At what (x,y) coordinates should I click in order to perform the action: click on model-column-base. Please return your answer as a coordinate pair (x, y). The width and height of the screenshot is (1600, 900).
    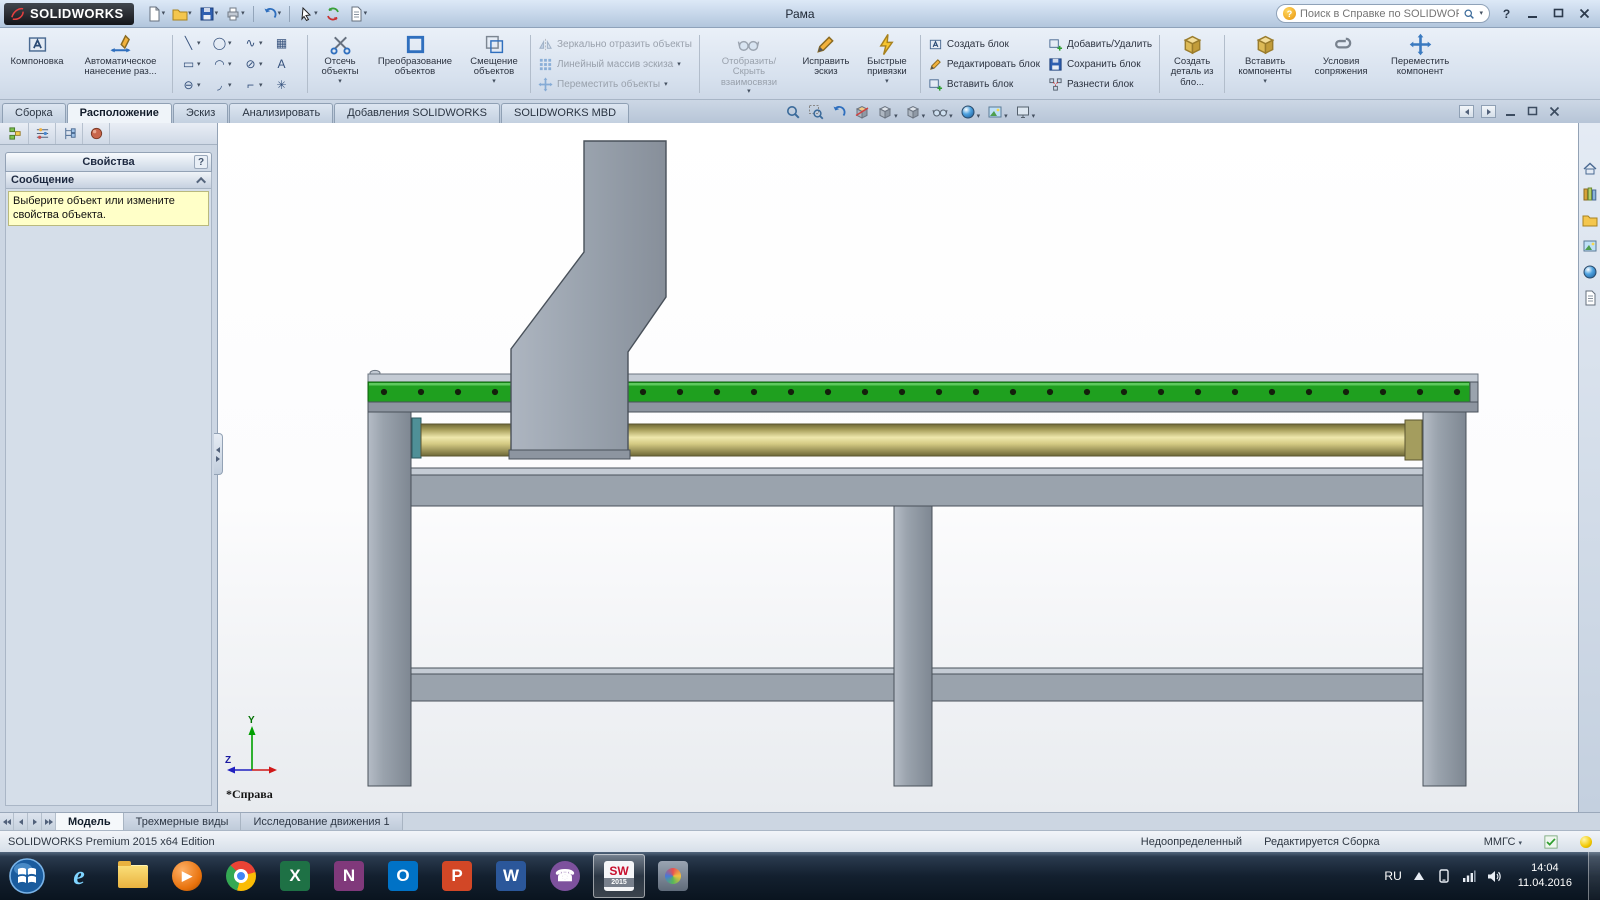
    Looking at the image, I should click on (569, 454).